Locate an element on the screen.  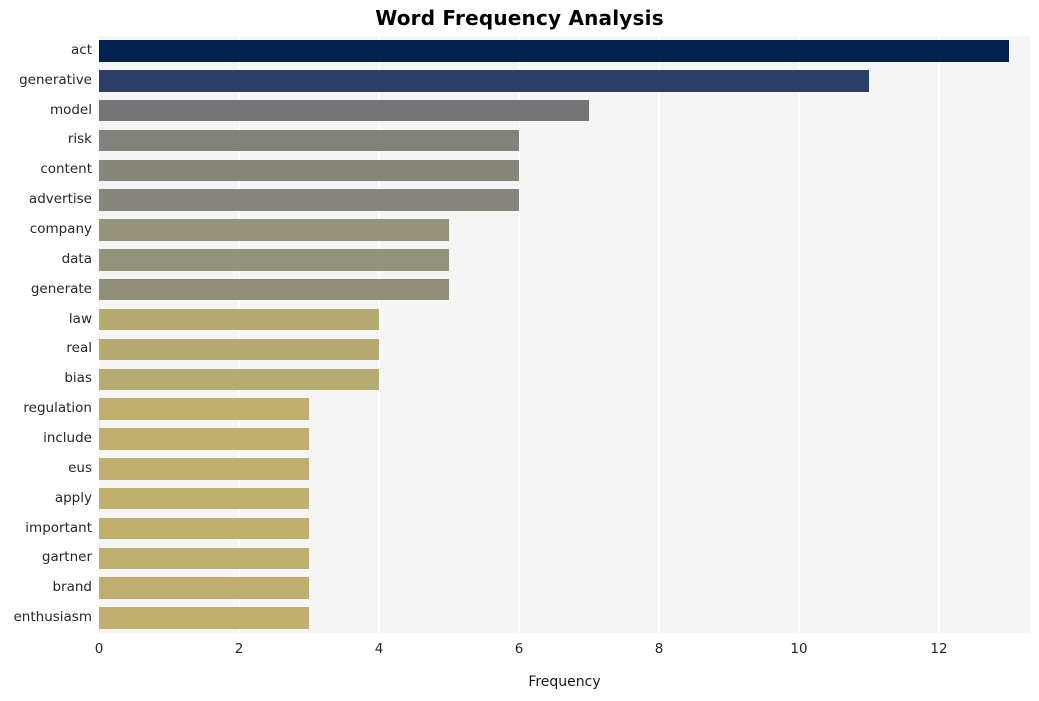
x-tick-label-8: 8 is located at coordinates (659, 649).